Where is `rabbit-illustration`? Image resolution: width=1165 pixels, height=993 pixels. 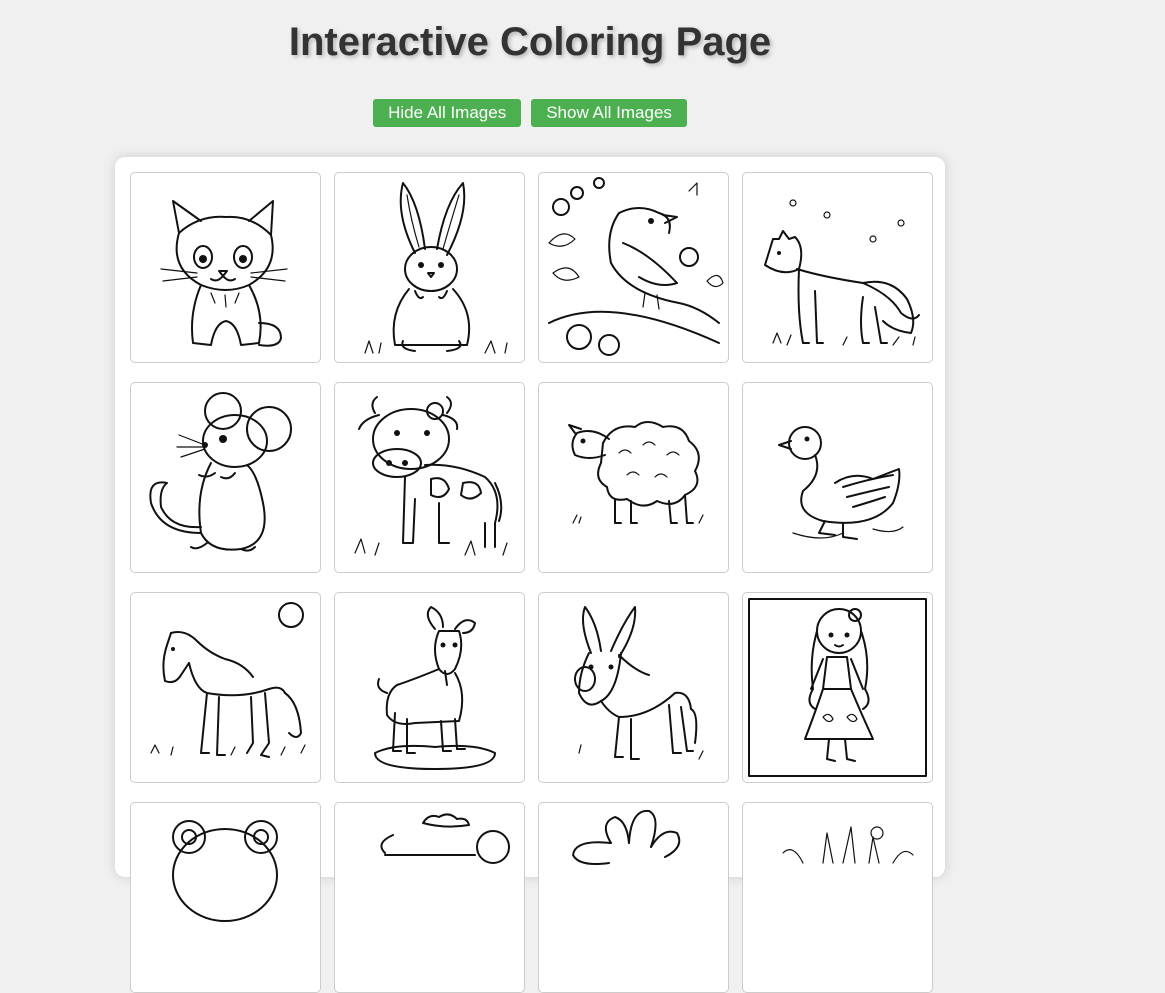 rabbit-illustration is located at coordinates (436, 268).